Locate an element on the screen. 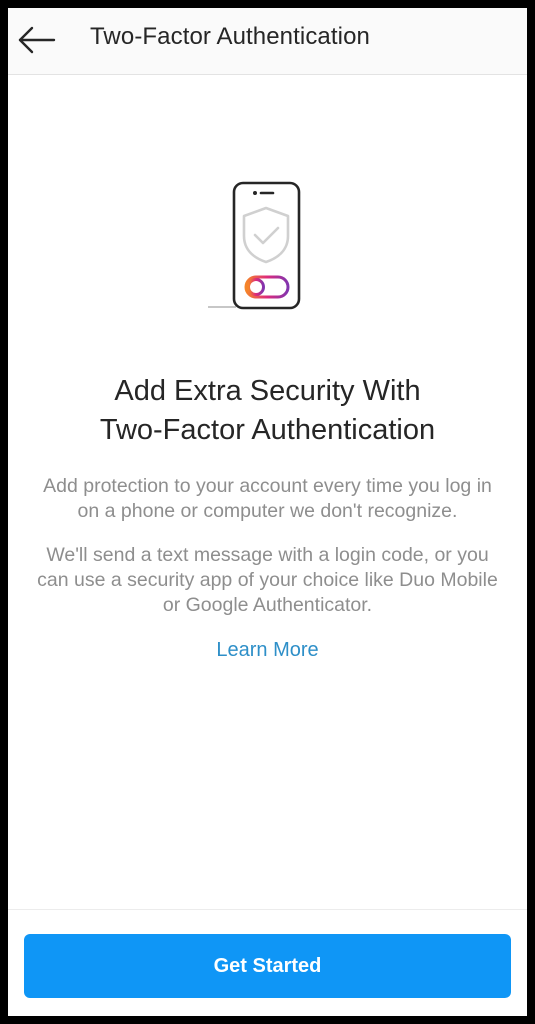  get-started-button: Get Started is located at coordinates (267, 966).